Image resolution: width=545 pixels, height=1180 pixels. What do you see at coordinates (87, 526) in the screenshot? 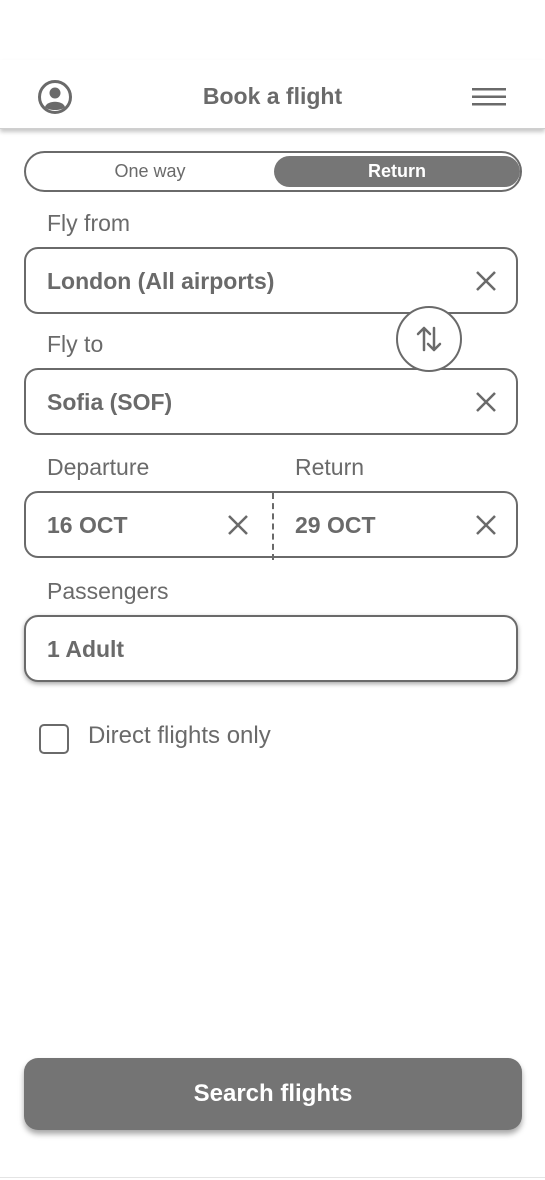
I see `departure-date-value: 16 OCT` at bounding box center [87, 526].